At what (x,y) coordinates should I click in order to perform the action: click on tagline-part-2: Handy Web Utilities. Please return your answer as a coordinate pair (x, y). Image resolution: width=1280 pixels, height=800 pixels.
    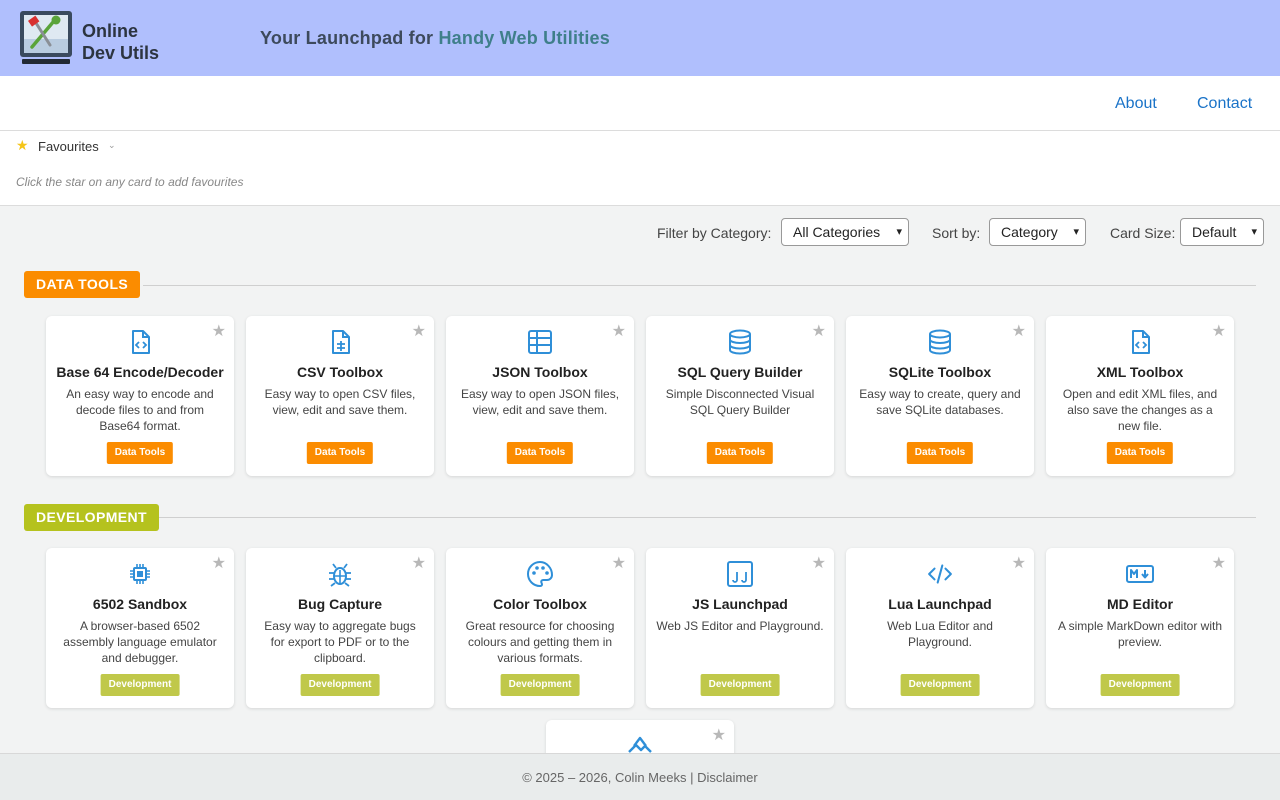
    Looking at the image, I should click on (524, 38).